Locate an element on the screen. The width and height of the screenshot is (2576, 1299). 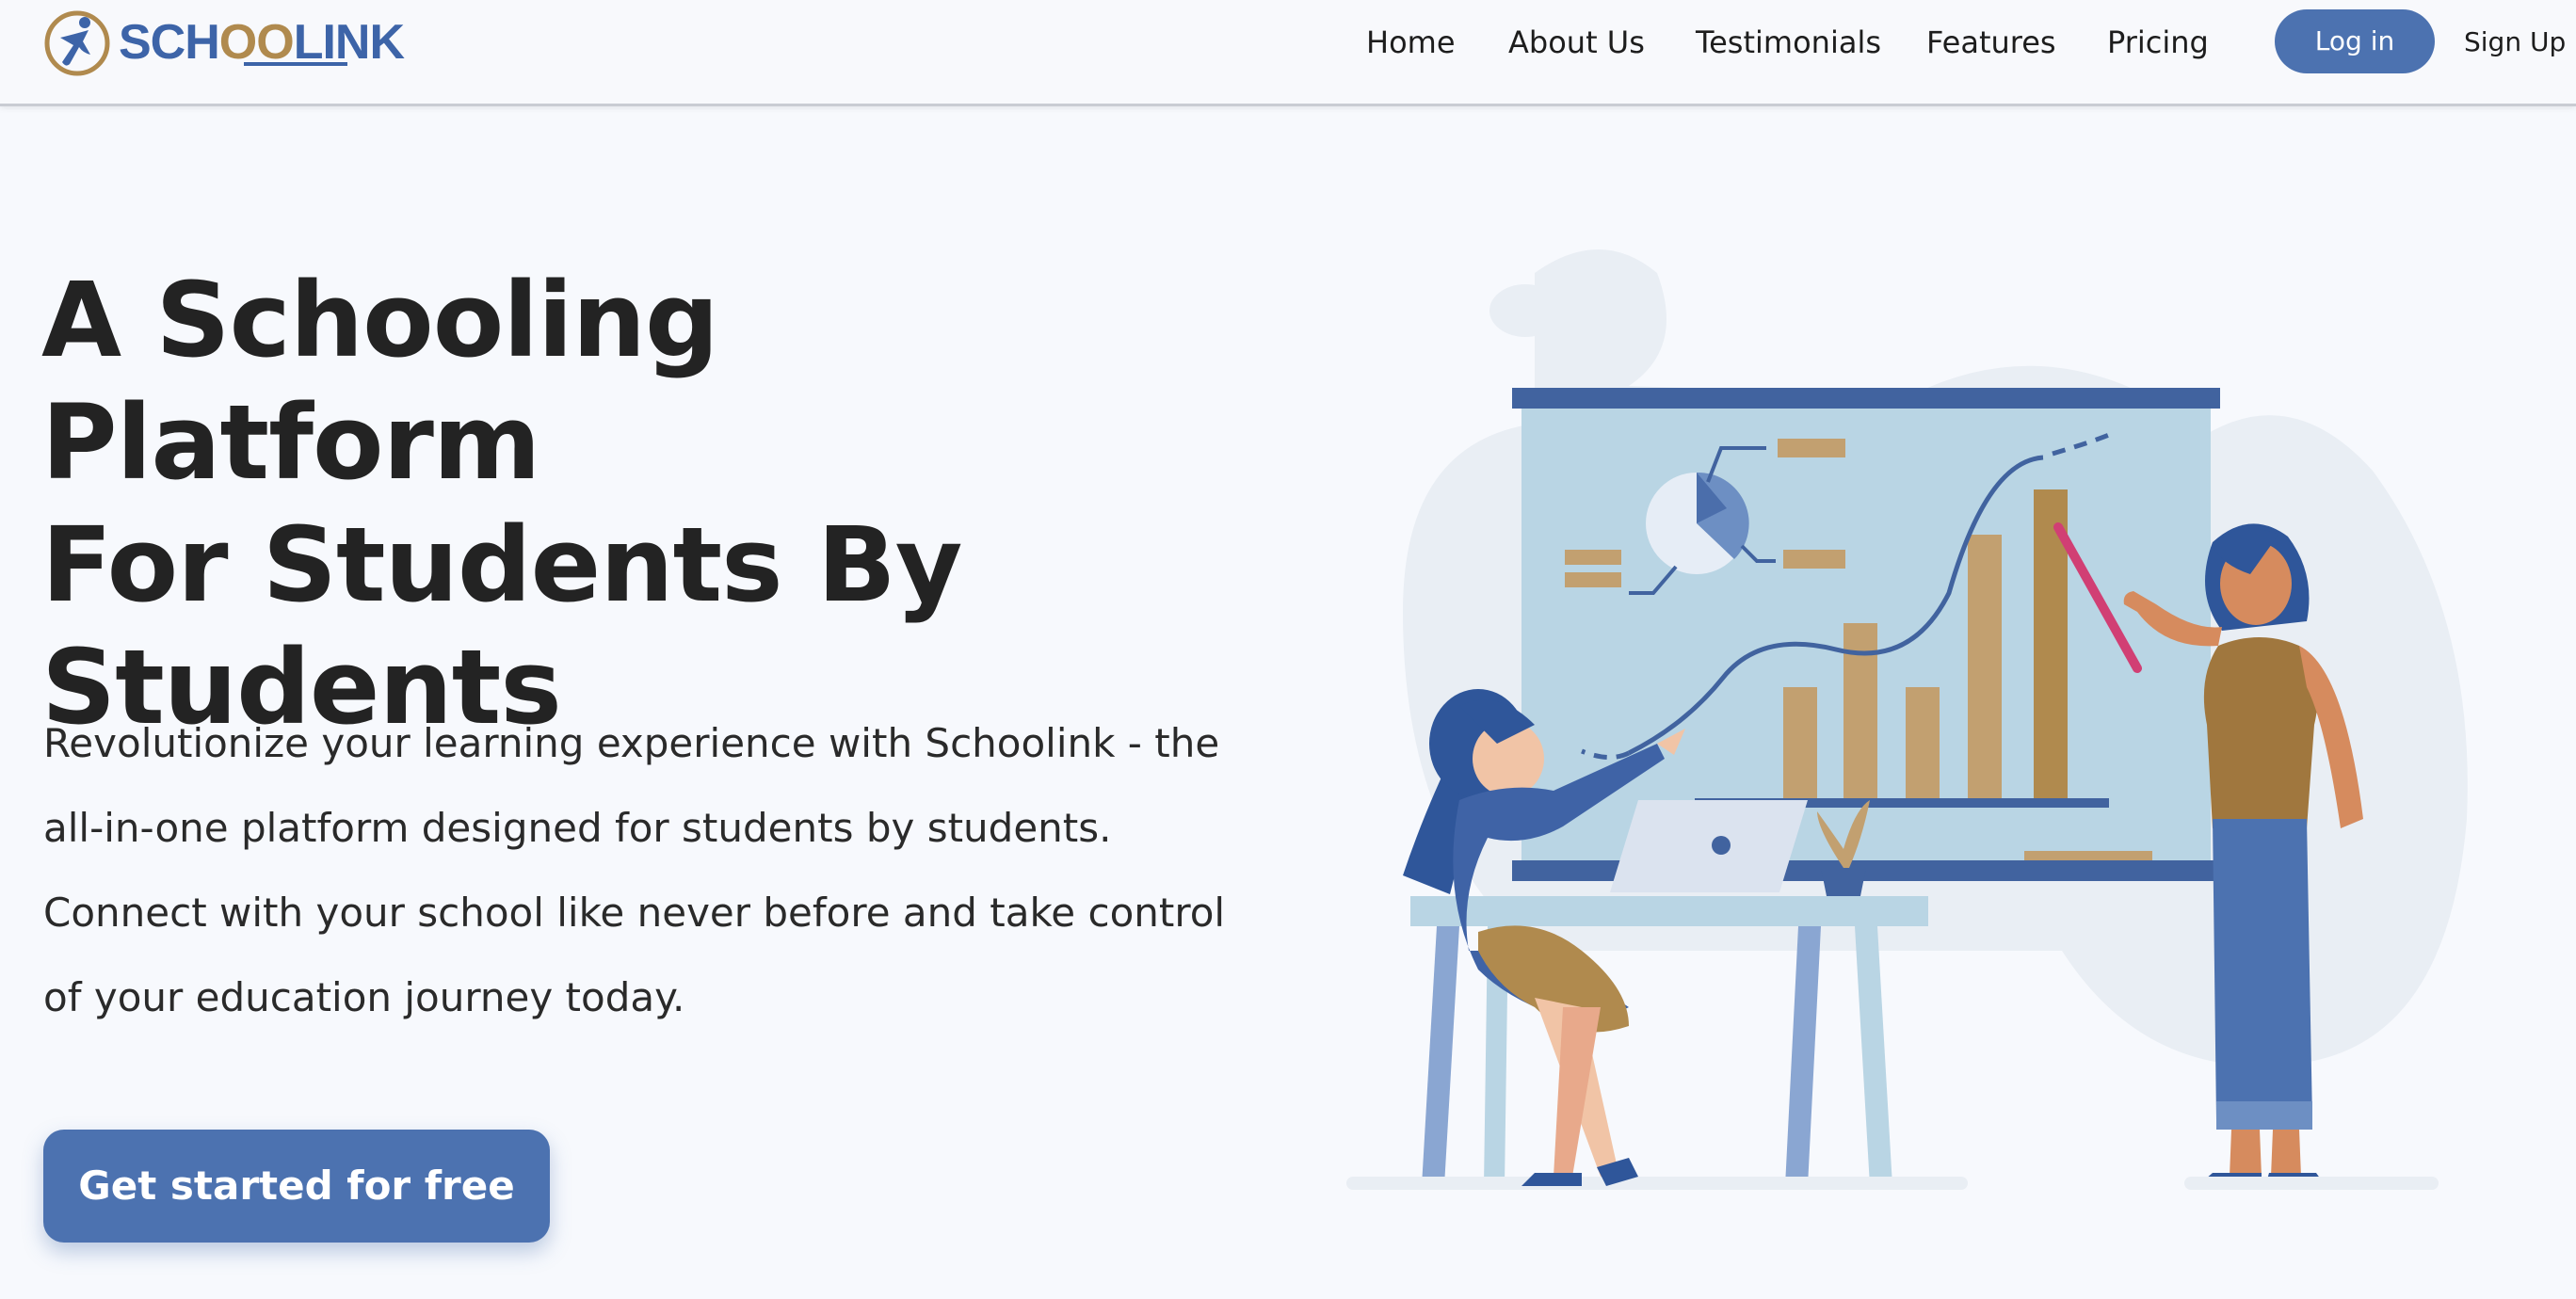
signup-link: Sign Up is located at coordinates (2515, 42).